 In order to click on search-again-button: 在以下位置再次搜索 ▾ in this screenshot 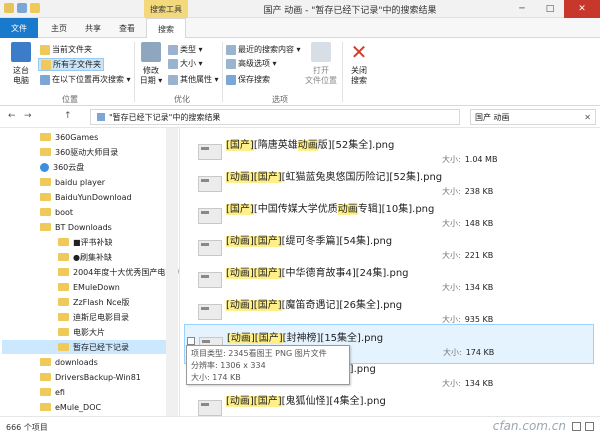, I will do `click(85, 79)`.